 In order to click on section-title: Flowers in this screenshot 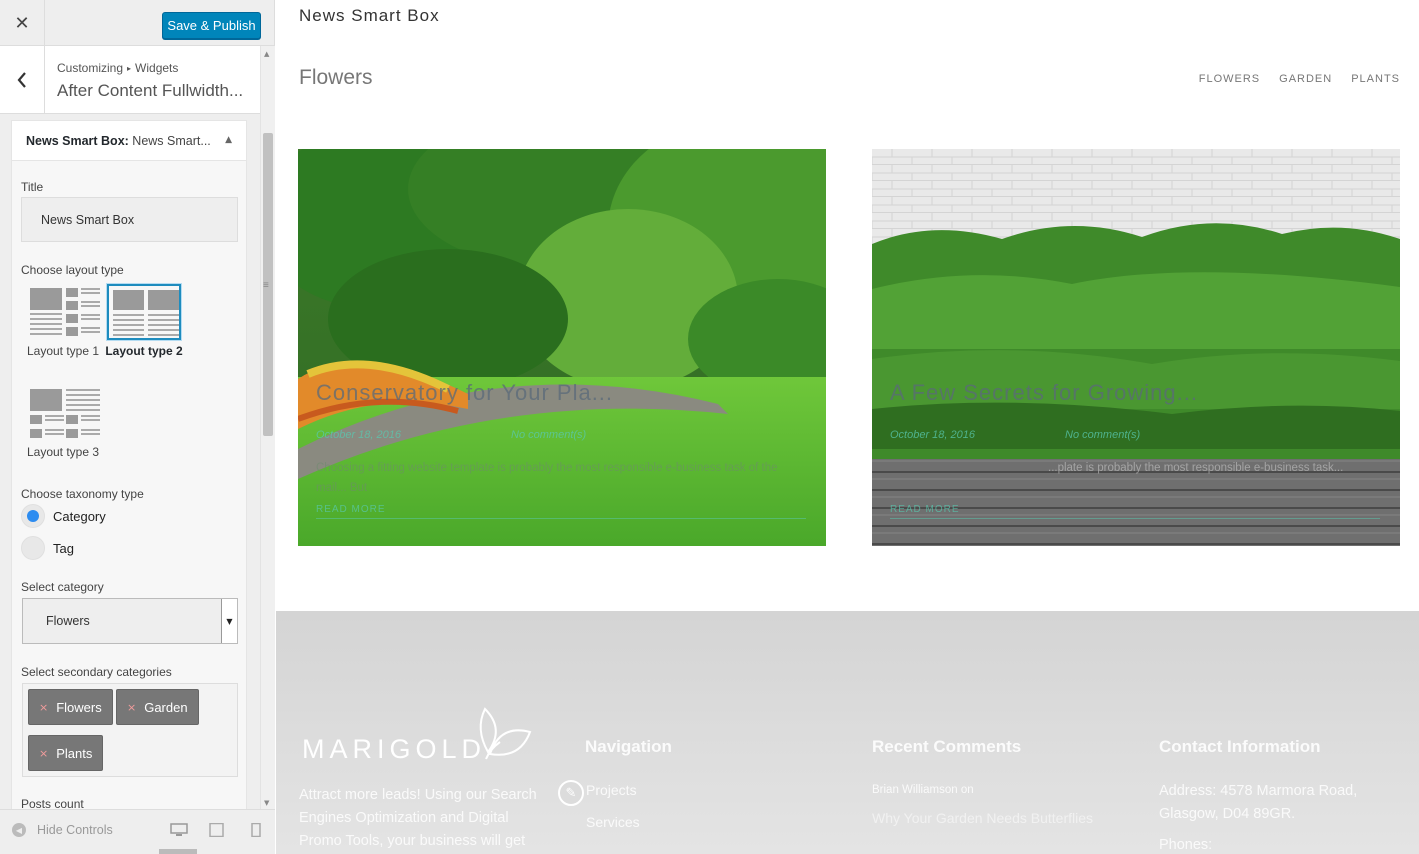, I will do `click(336, 77)`.